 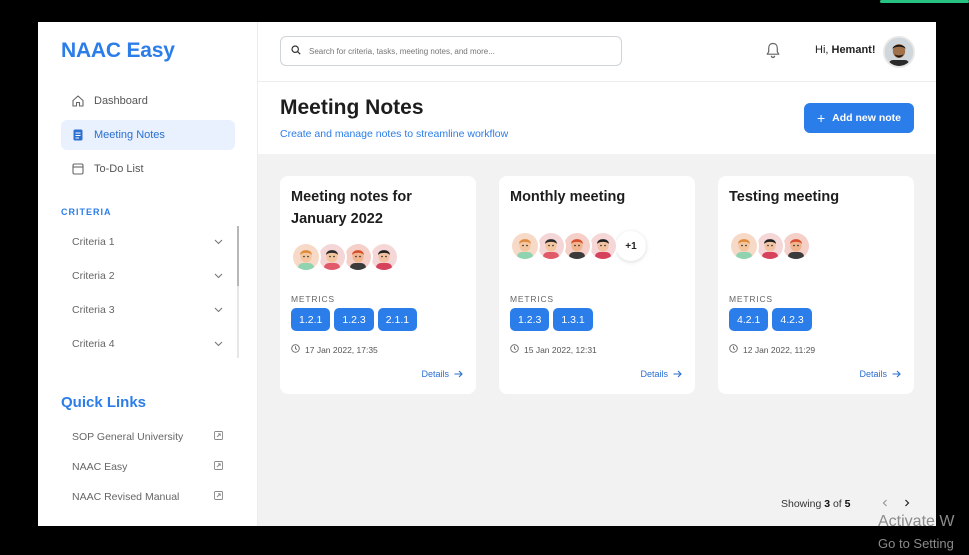 I want to click on quick-link-label: NAAC Revised Manual, so click(x=126, y=497).